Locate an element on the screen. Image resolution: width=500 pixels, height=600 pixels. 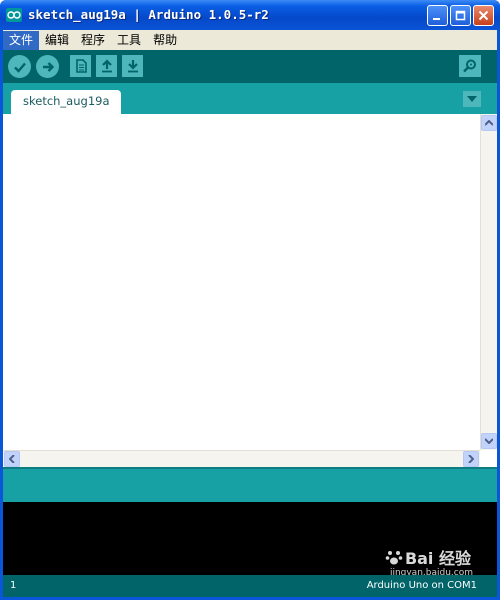
close-button is located at coordinates (483, 15).